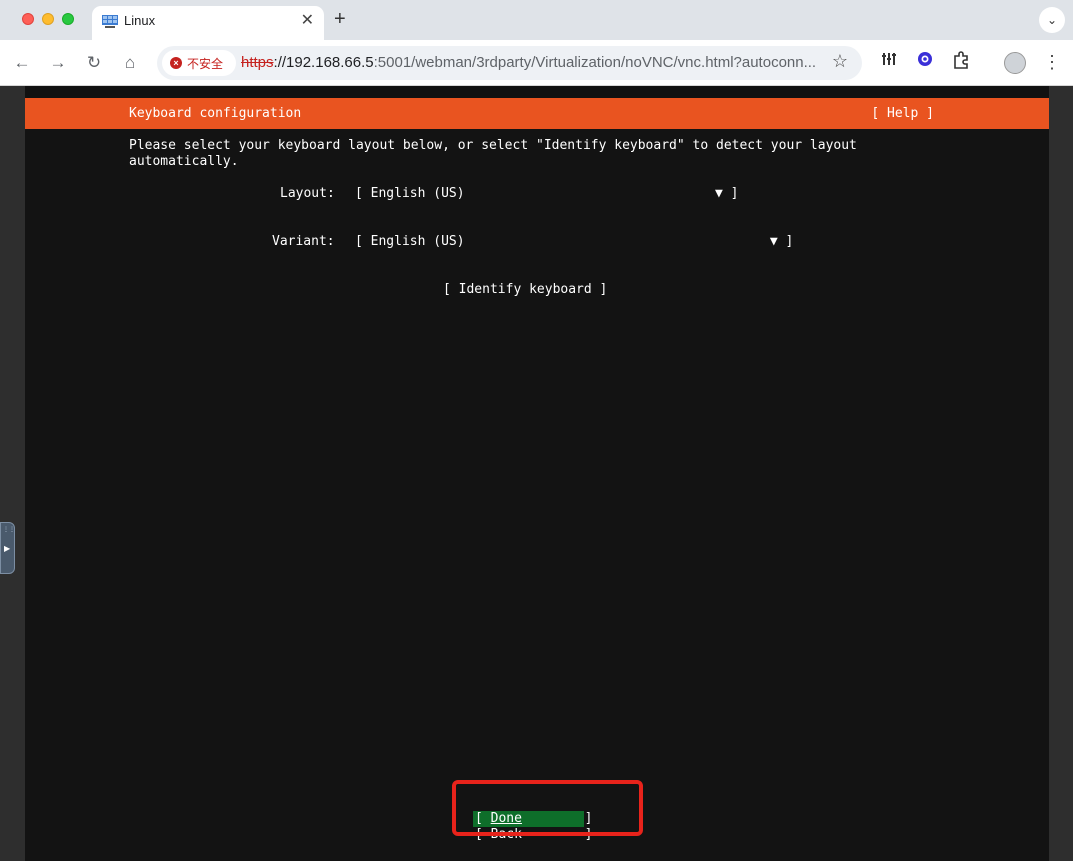 The image size is (1073, 861). I want to click on url-scheme: https, so click(257, 62).